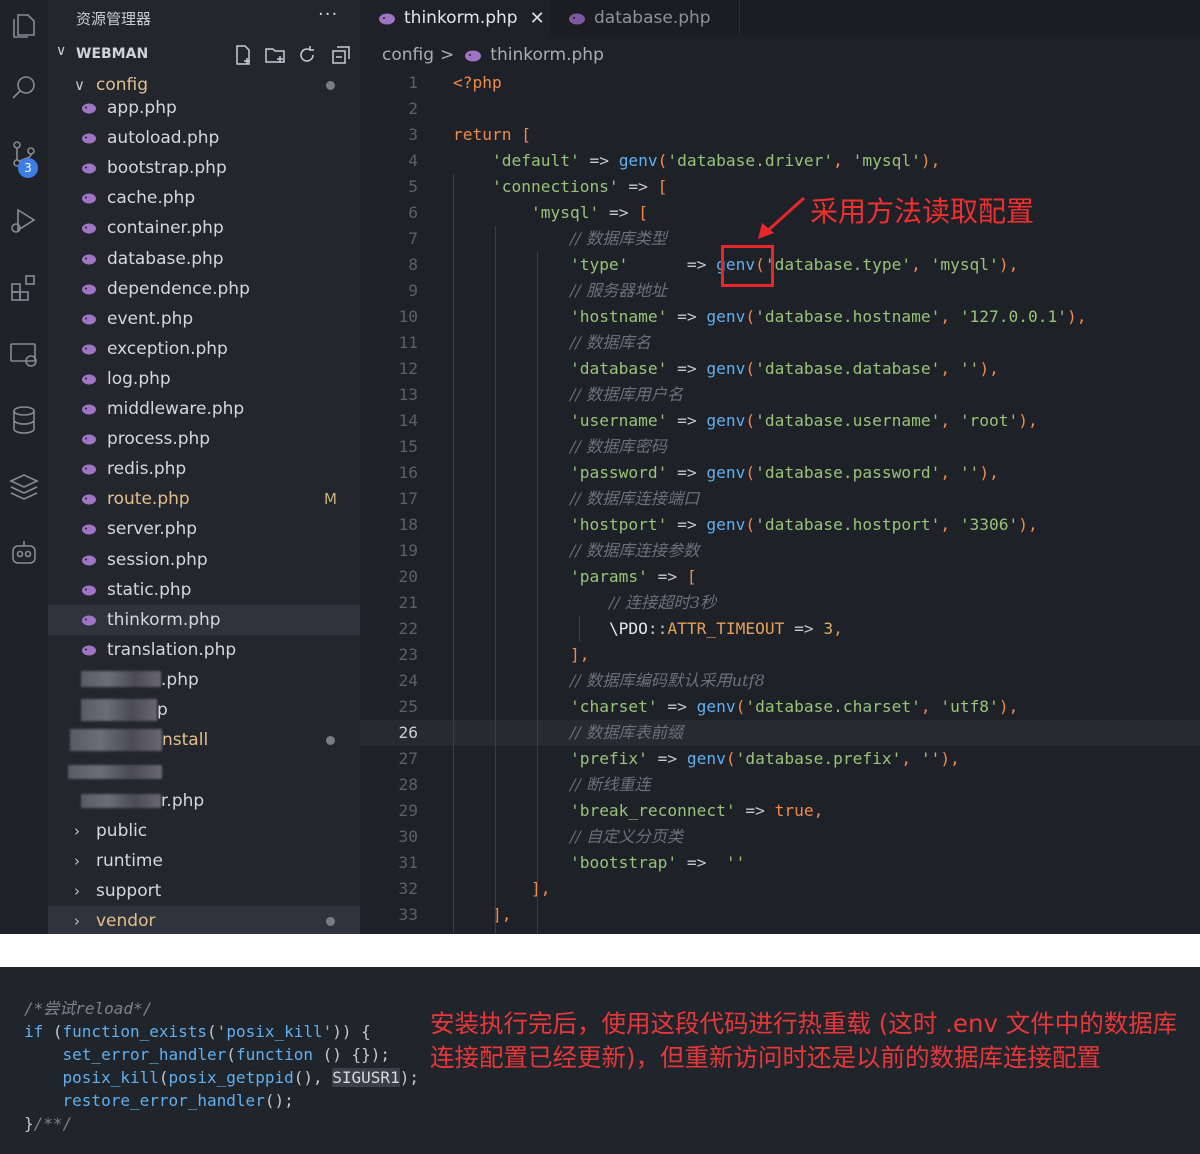 The height and width of the screenshot is (1154, 1200). I want to click on file-server-php: server.php, so click(204, 529).